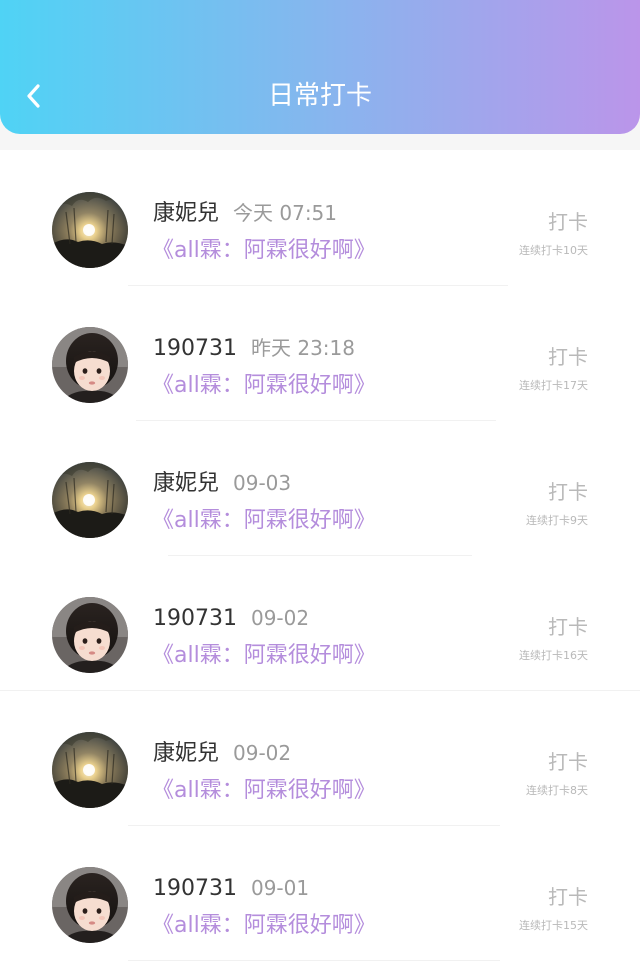 The image size is (640, 980). Describe the element at coordinates (285, 213) in the screenshot. I see `post-time: 今天 07:51` at that location.